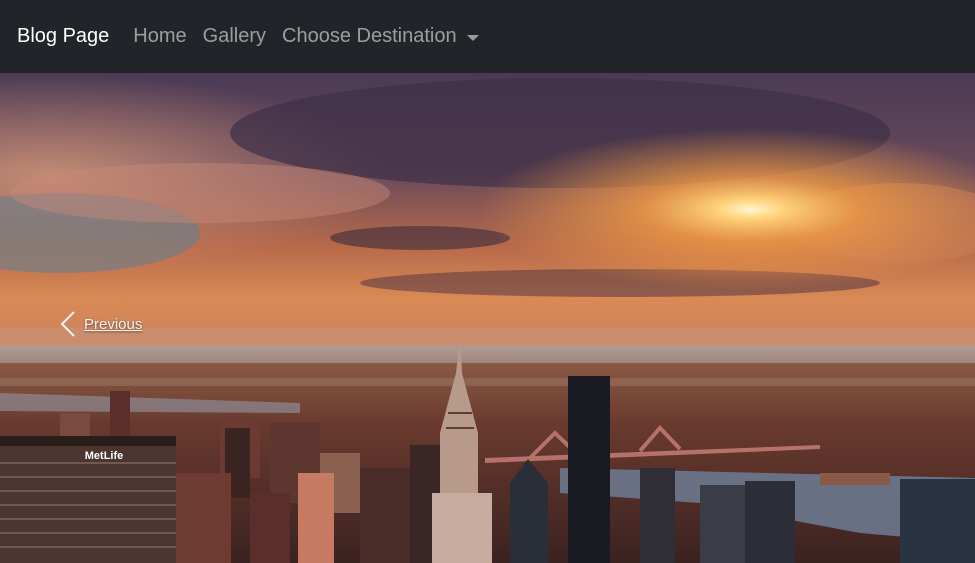  What do you see at coordinates (104, 456) in the screenshot?
I see `metlife-sign: MetLife` at bounding box center [104, 456].